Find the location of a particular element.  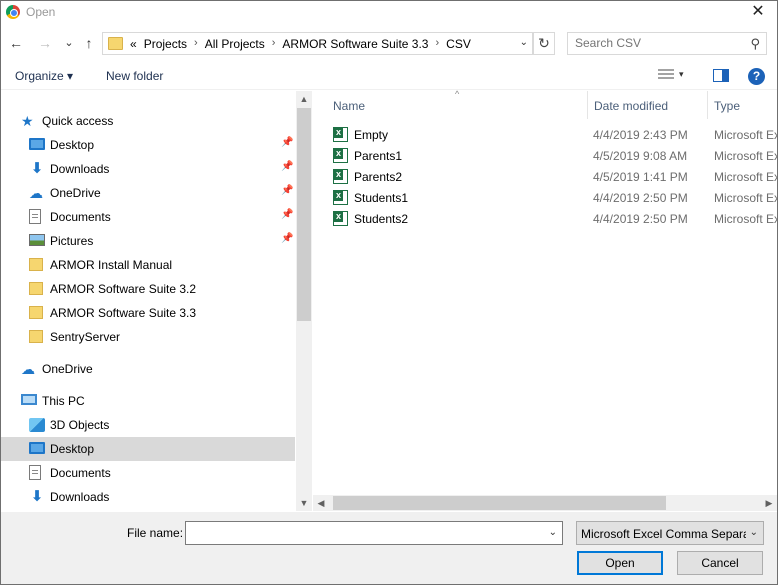

sidebar-item-label: OneDrive is located at coordinates (75, 193).